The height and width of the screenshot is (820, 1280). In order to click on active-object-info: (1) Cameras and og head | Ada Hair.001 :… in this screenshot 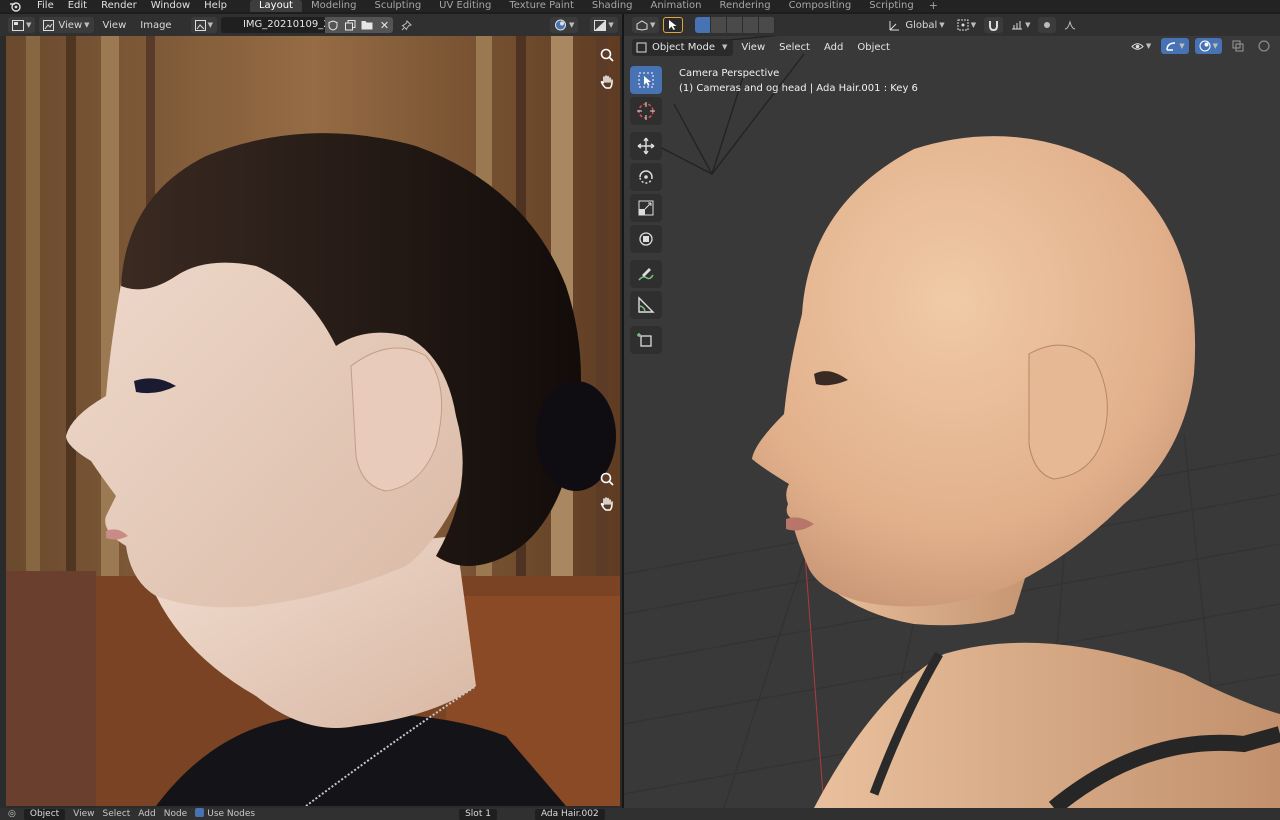, I will do `click(798, 88)`.